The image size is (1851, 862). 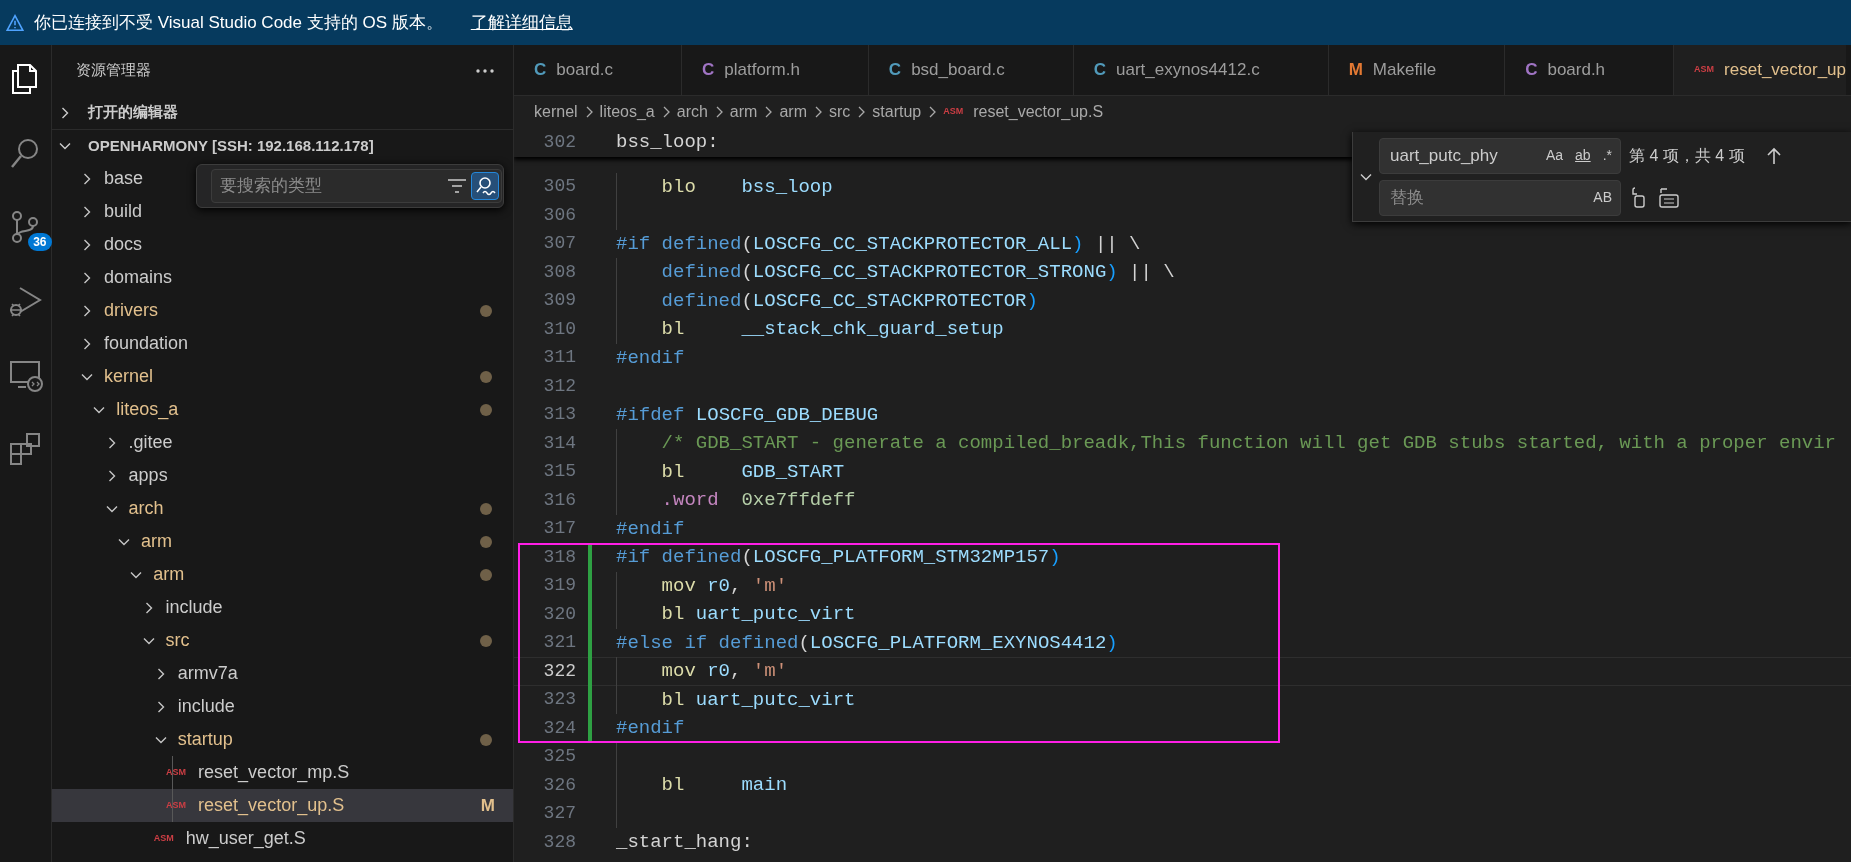 What do you see at coordinates (559, 757) in the screenshot?
I see `line-number: 325` at bounding box center [559, 757].